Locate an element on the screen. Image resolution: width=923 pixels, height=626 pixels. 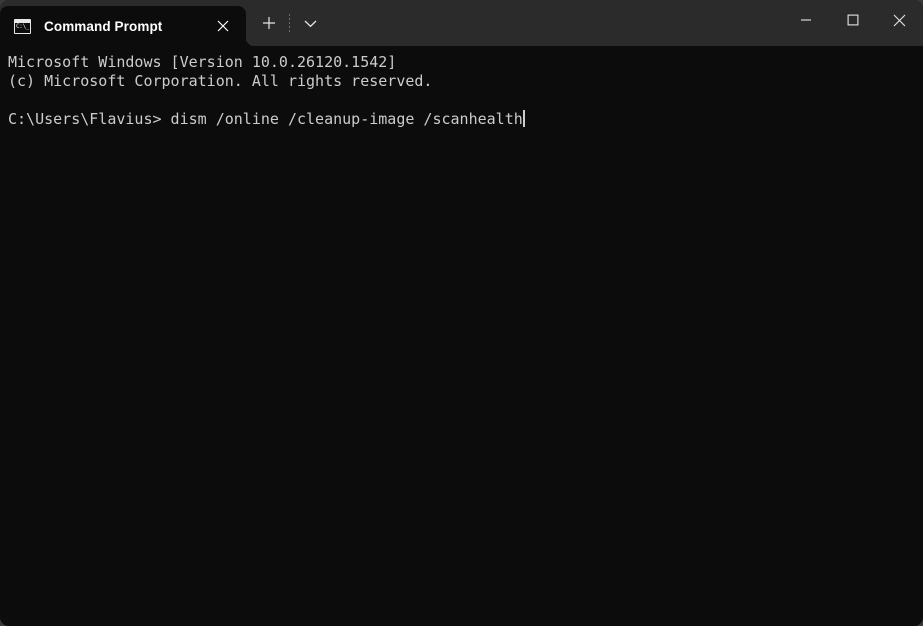
title-bar: C:\_ Command Prompt is located at coordinates (461, 23).